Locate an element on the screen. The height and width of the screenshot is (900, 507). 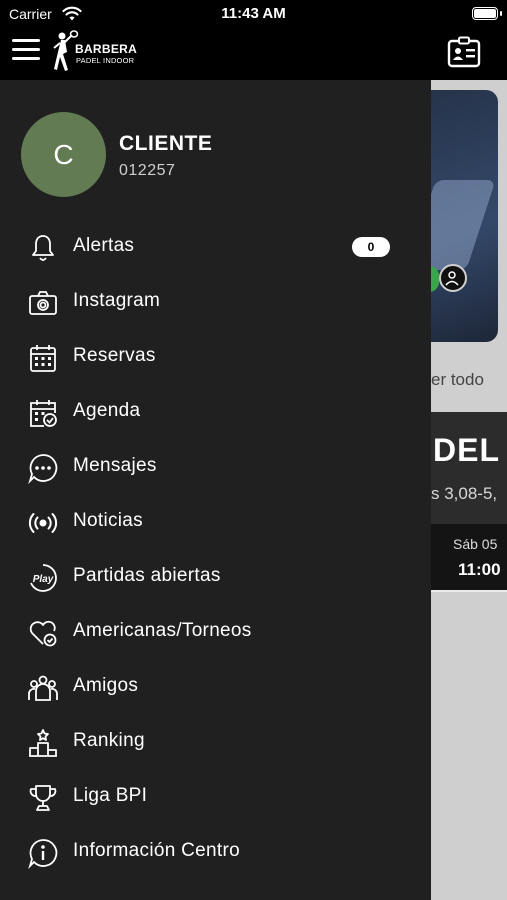
status-bar: Carrier 11:43 AM is located at coordinates (253, 14).